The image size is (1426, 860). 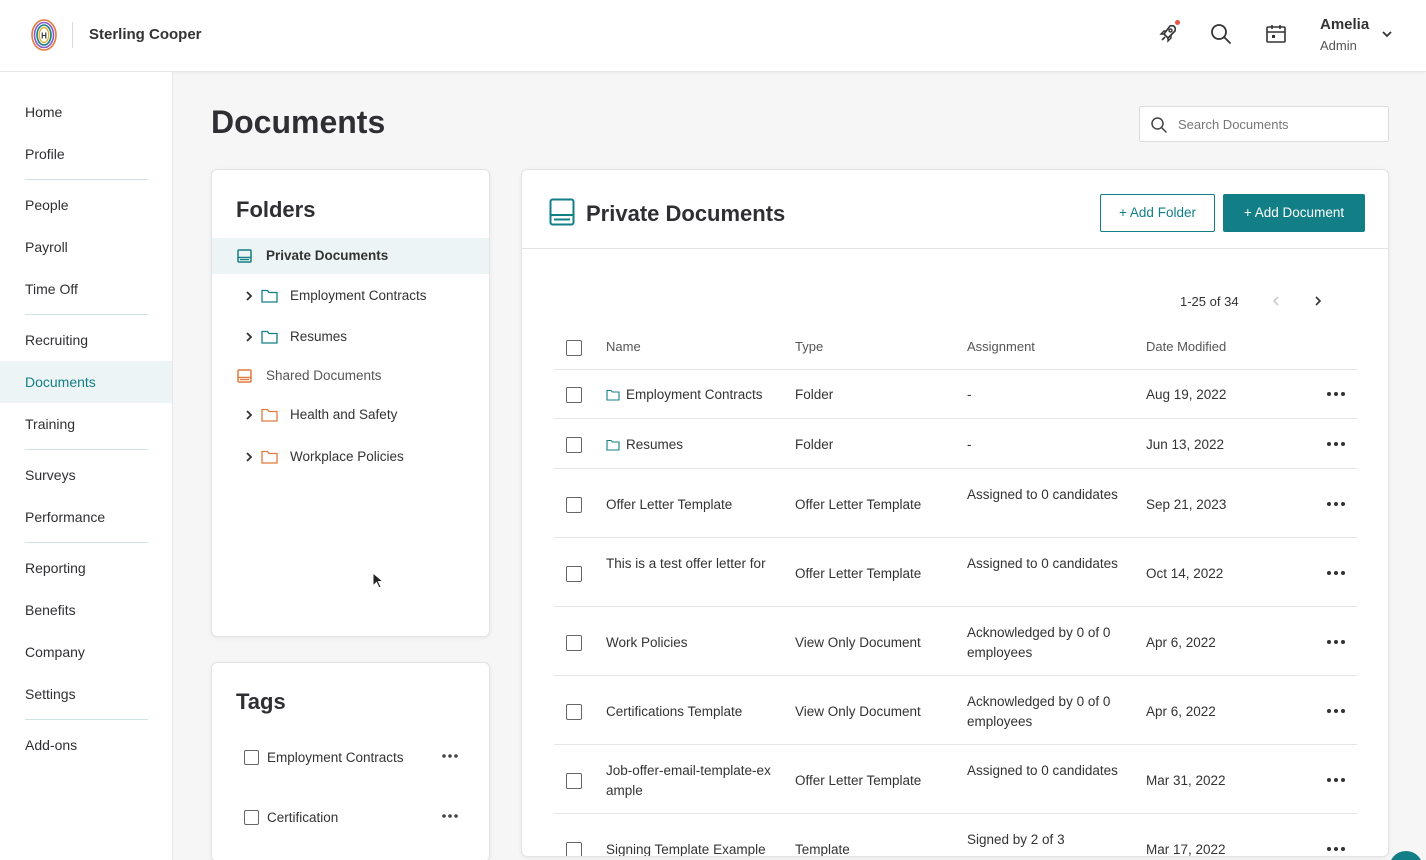 I want to click on add-folder-button: + Add Folder, so click(x=1157, y=213).